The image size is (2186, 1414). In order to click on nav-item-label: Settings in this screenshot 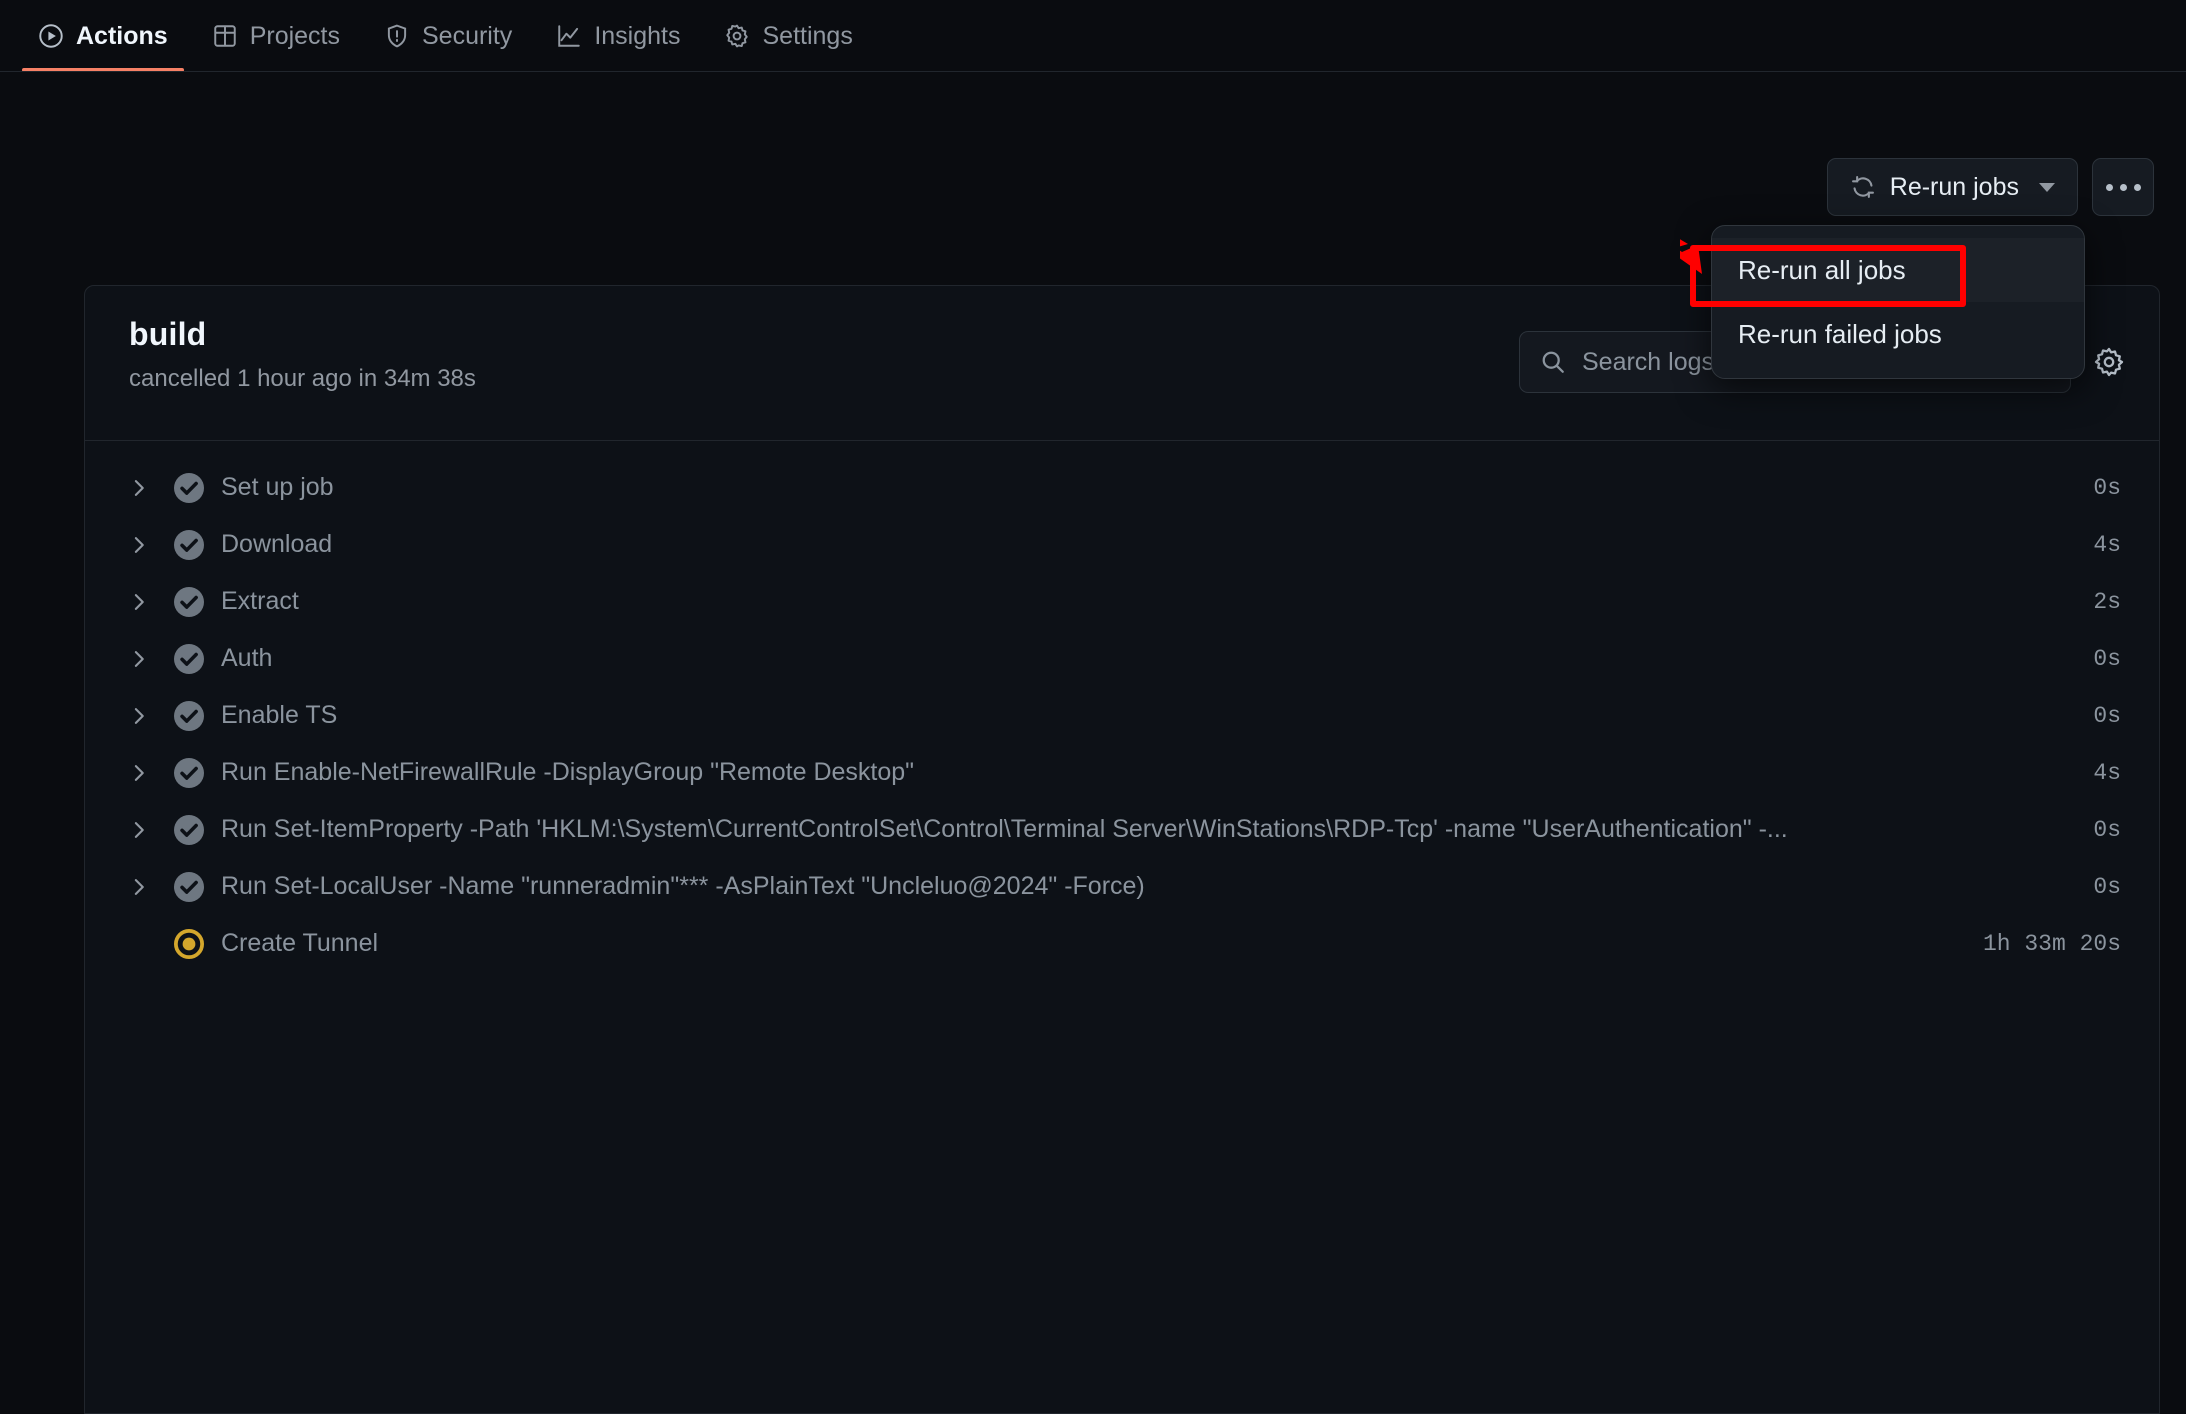, I will do `click(807, 35)`.